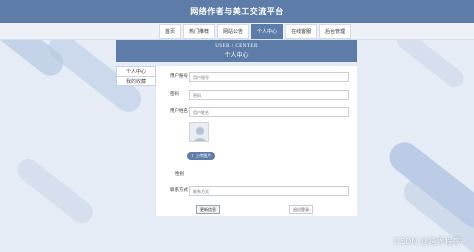 This screenshot has width=474, height=252. I want to click on user-silhouette-icon, so click(199, 132).